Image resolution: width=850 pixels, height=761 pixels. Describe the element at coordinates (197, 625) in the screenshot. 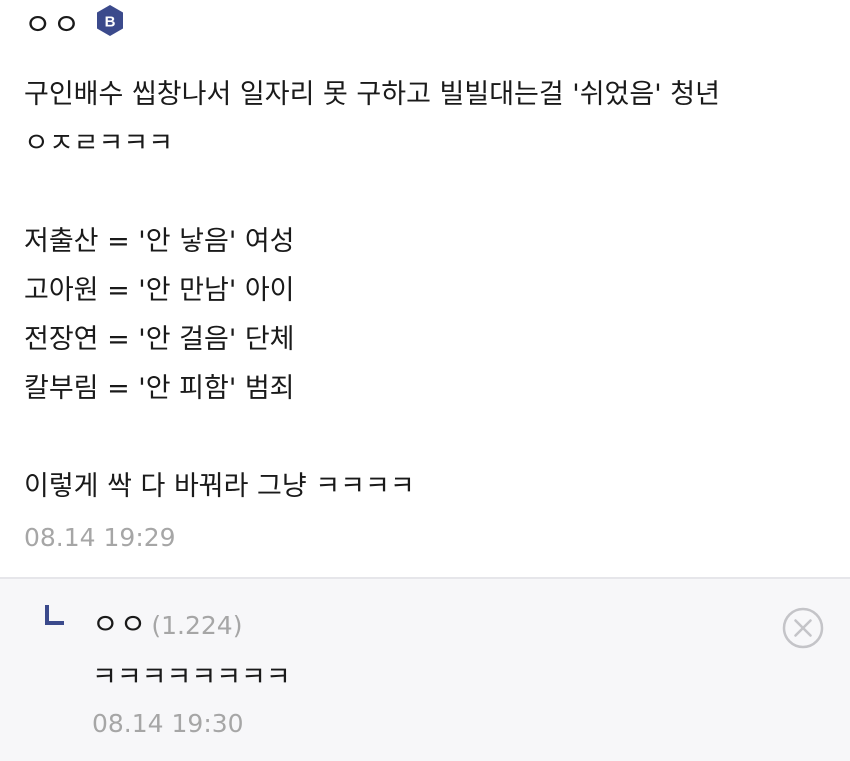

I see `reply-score: (1.224)` at that location.